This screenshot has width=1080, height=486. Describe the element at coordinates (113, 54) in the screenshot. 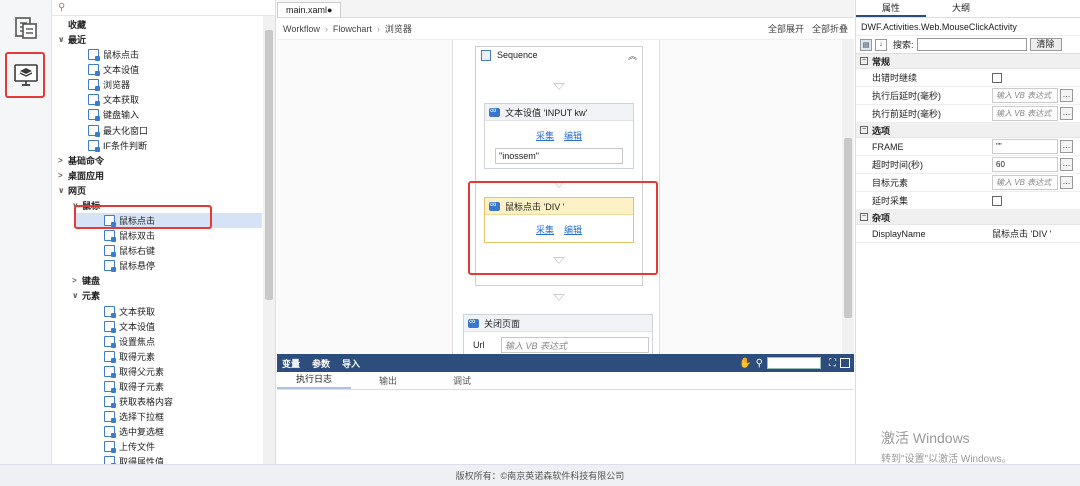

I see `tree-activity-item: 鼠标点击` at that location.